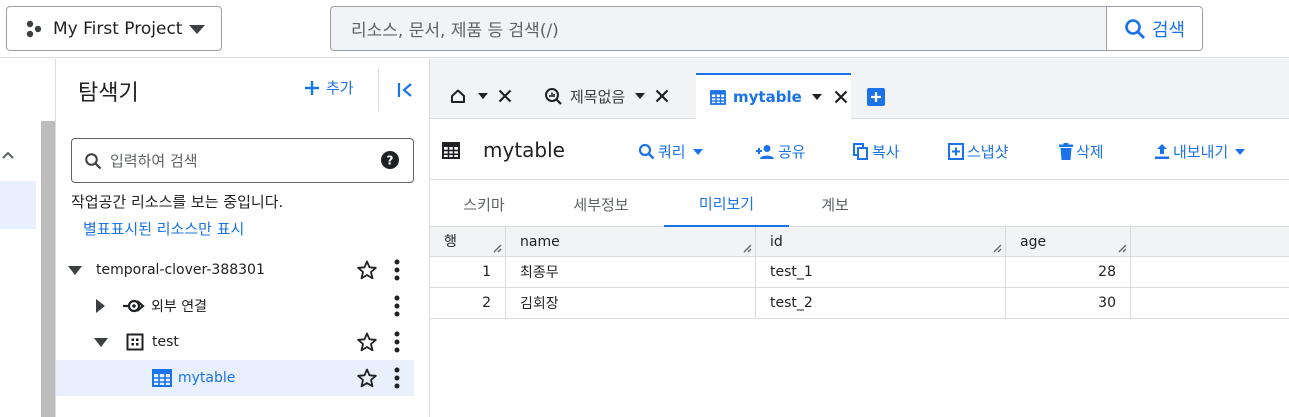 This screenshot has height=417, width=1289. I want to click on tab-untitled-label: 제목없음, so click(598, 96).